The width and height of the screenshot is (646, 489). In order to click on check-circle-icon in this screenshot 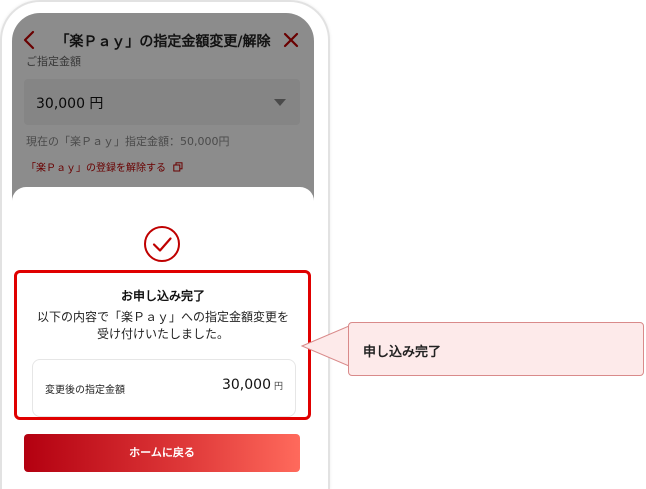, I will do `click(162, 244)`.